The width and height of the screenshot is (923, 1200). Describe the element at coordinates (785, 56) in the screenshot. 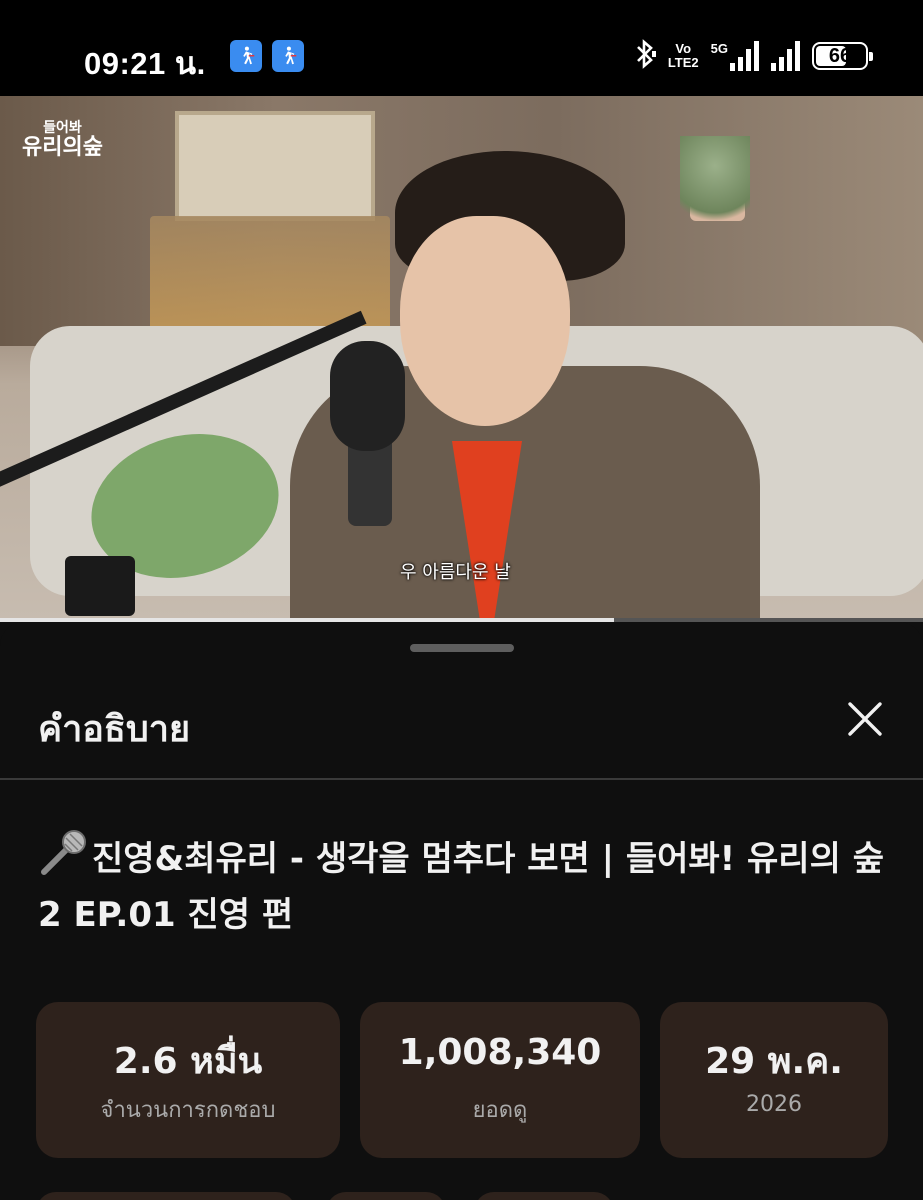

I see `signal-strength-icon` at that location.